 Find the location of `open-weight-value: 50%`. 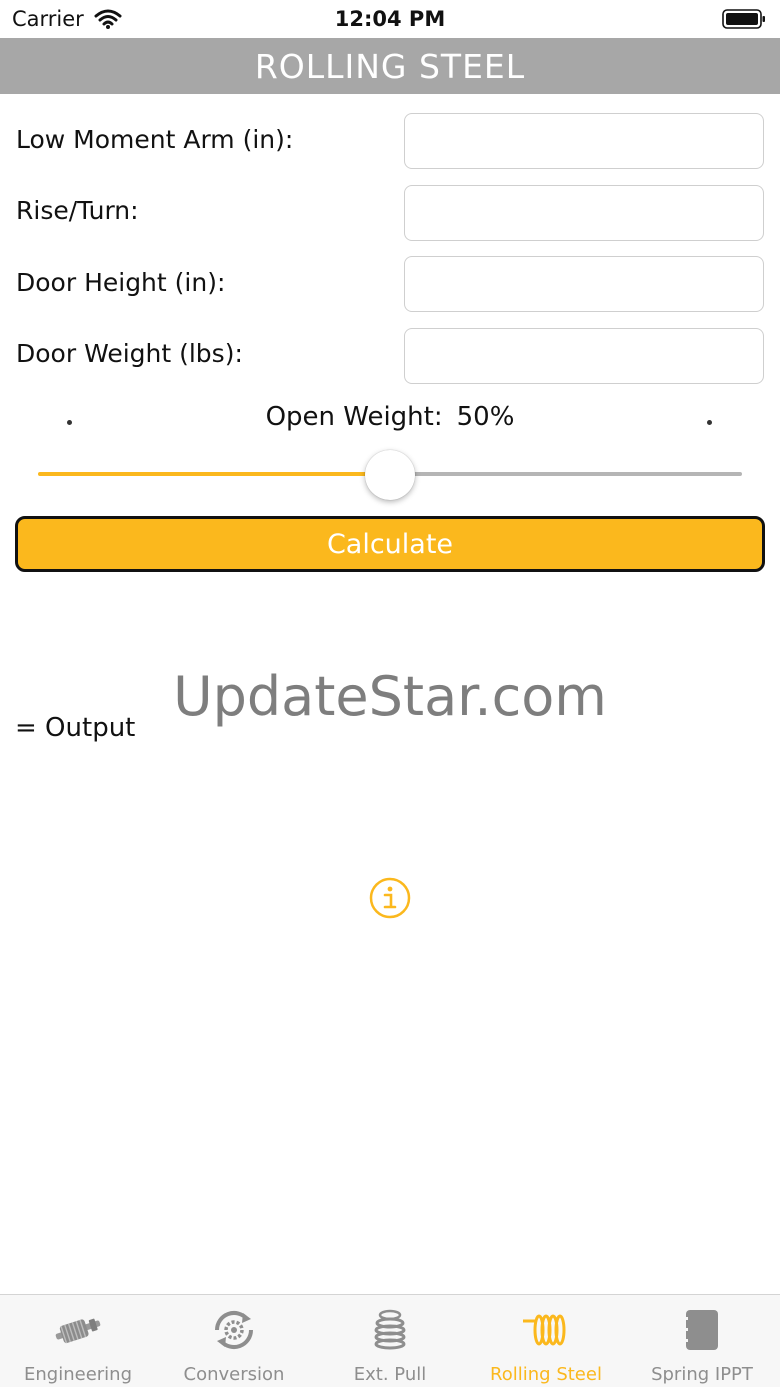

open-weight-value: 50% is located at coordinates (485, 417).